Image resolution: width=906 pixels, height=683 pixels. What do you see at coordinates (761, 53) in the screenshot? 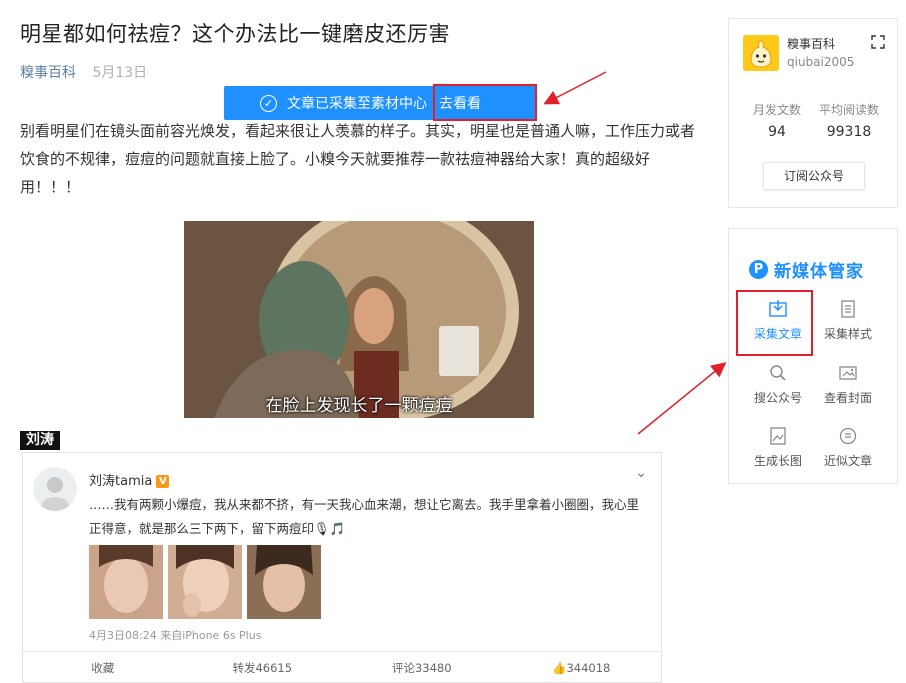
I see `account-logo` at bounding box center [761, 53].